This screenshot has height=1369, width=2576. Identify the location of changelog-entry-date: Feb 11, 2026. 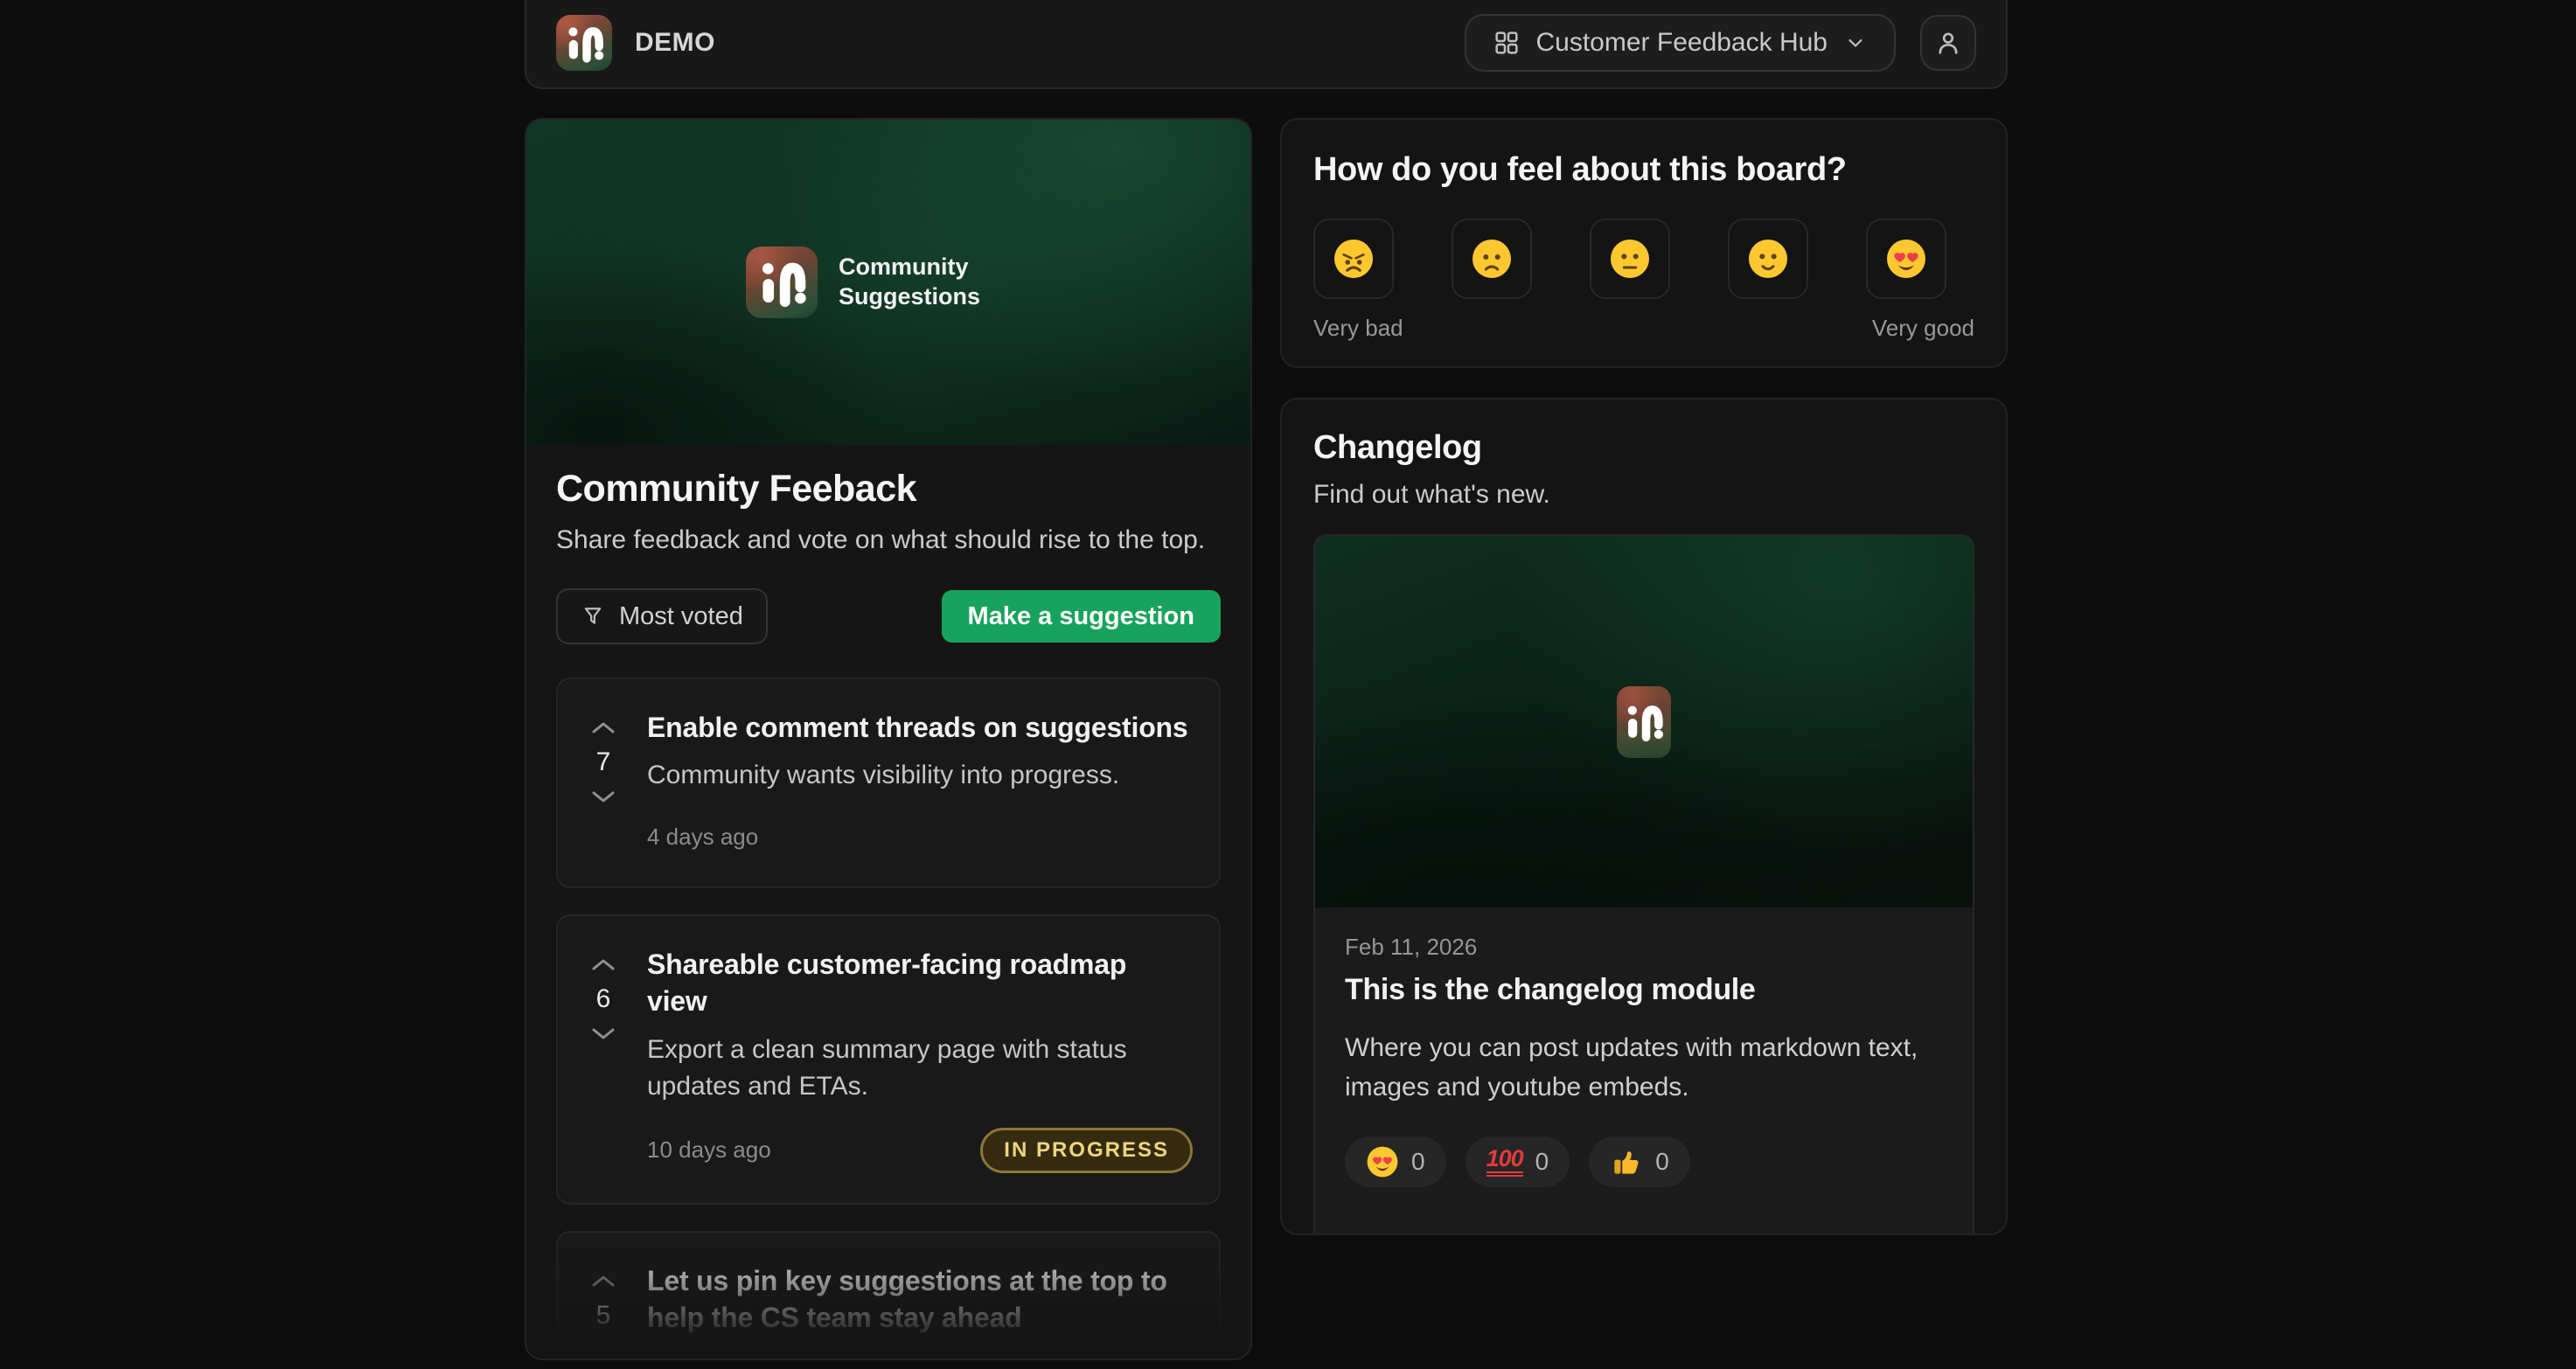
(1411, 947).